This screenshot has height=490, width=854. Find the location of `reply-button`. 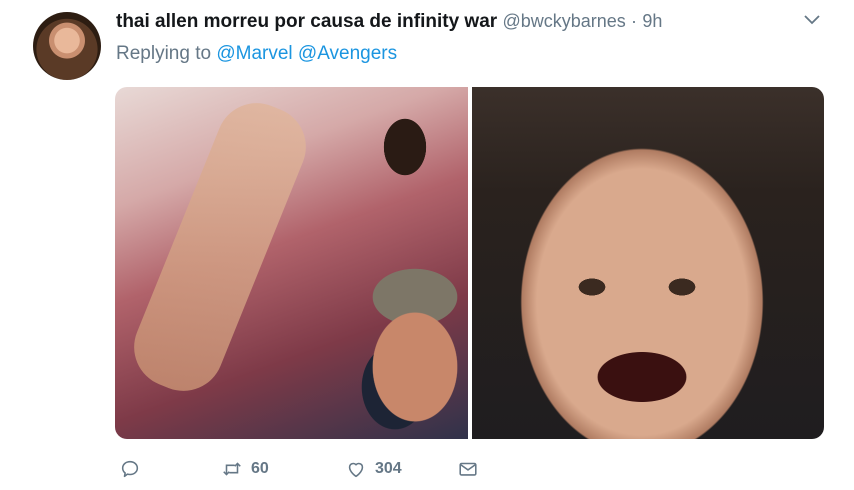

reply-button is located at coordinates (130, 469).